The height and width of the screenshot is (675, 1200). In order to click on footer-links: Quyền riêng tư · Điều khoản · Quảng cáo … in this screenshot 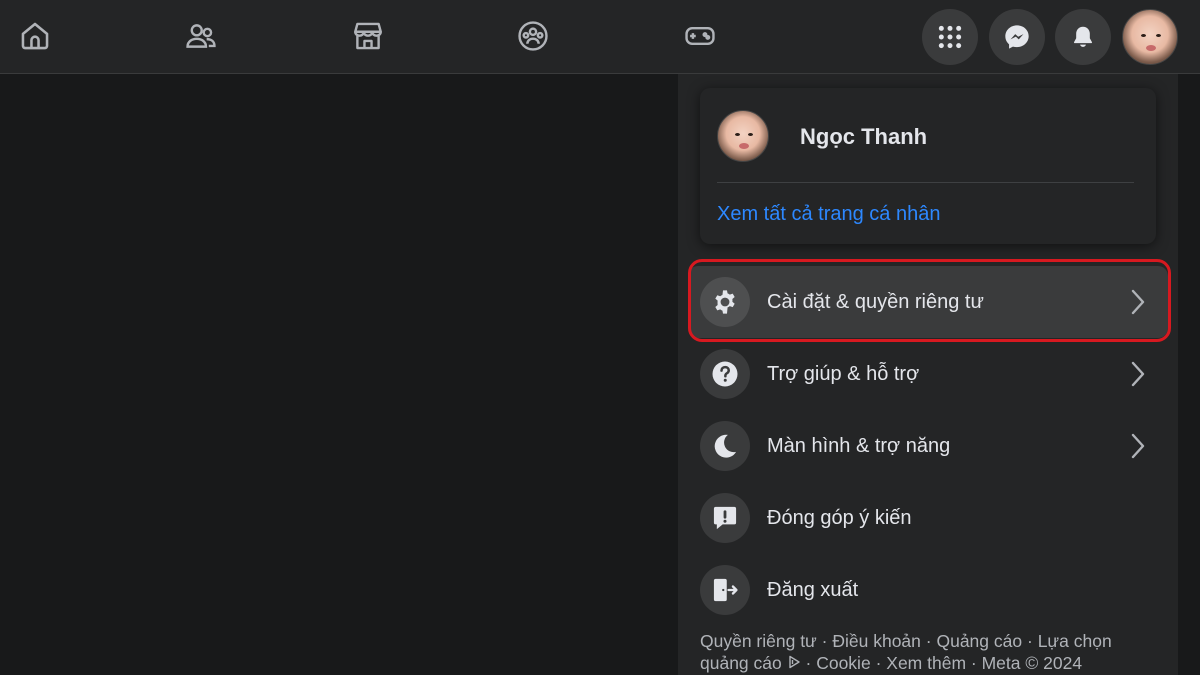, I will do `click(928, 652)`.